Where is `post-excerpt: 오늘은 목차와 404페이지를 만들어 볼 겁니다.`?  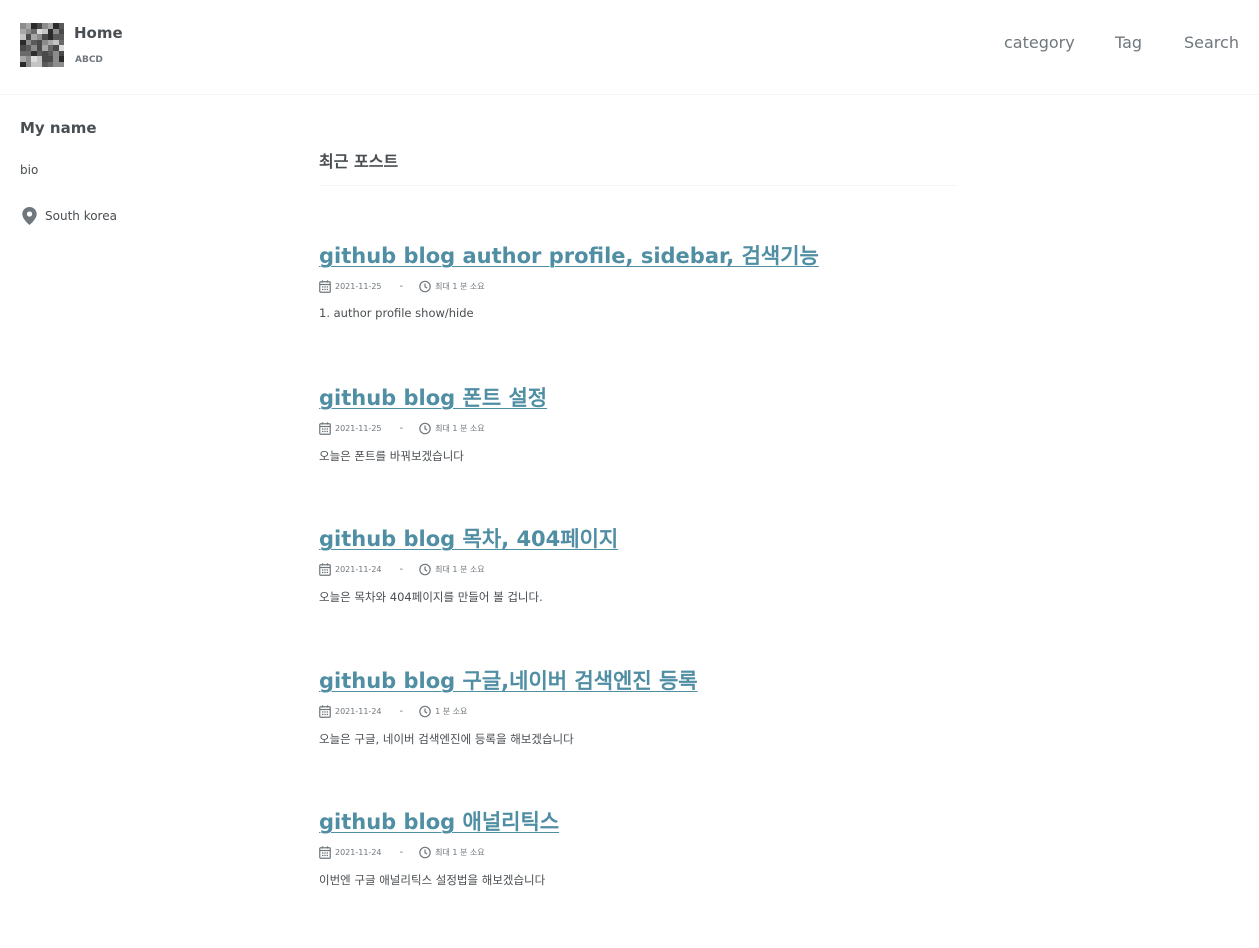 post-excerpt: 오늘은 목차와 404페이지를 만들어 볼 겁니다. is located at coordinates (431, 597).